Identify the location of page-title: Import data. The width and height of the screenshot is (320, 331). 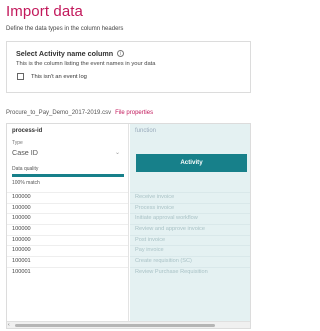
(44, 11).